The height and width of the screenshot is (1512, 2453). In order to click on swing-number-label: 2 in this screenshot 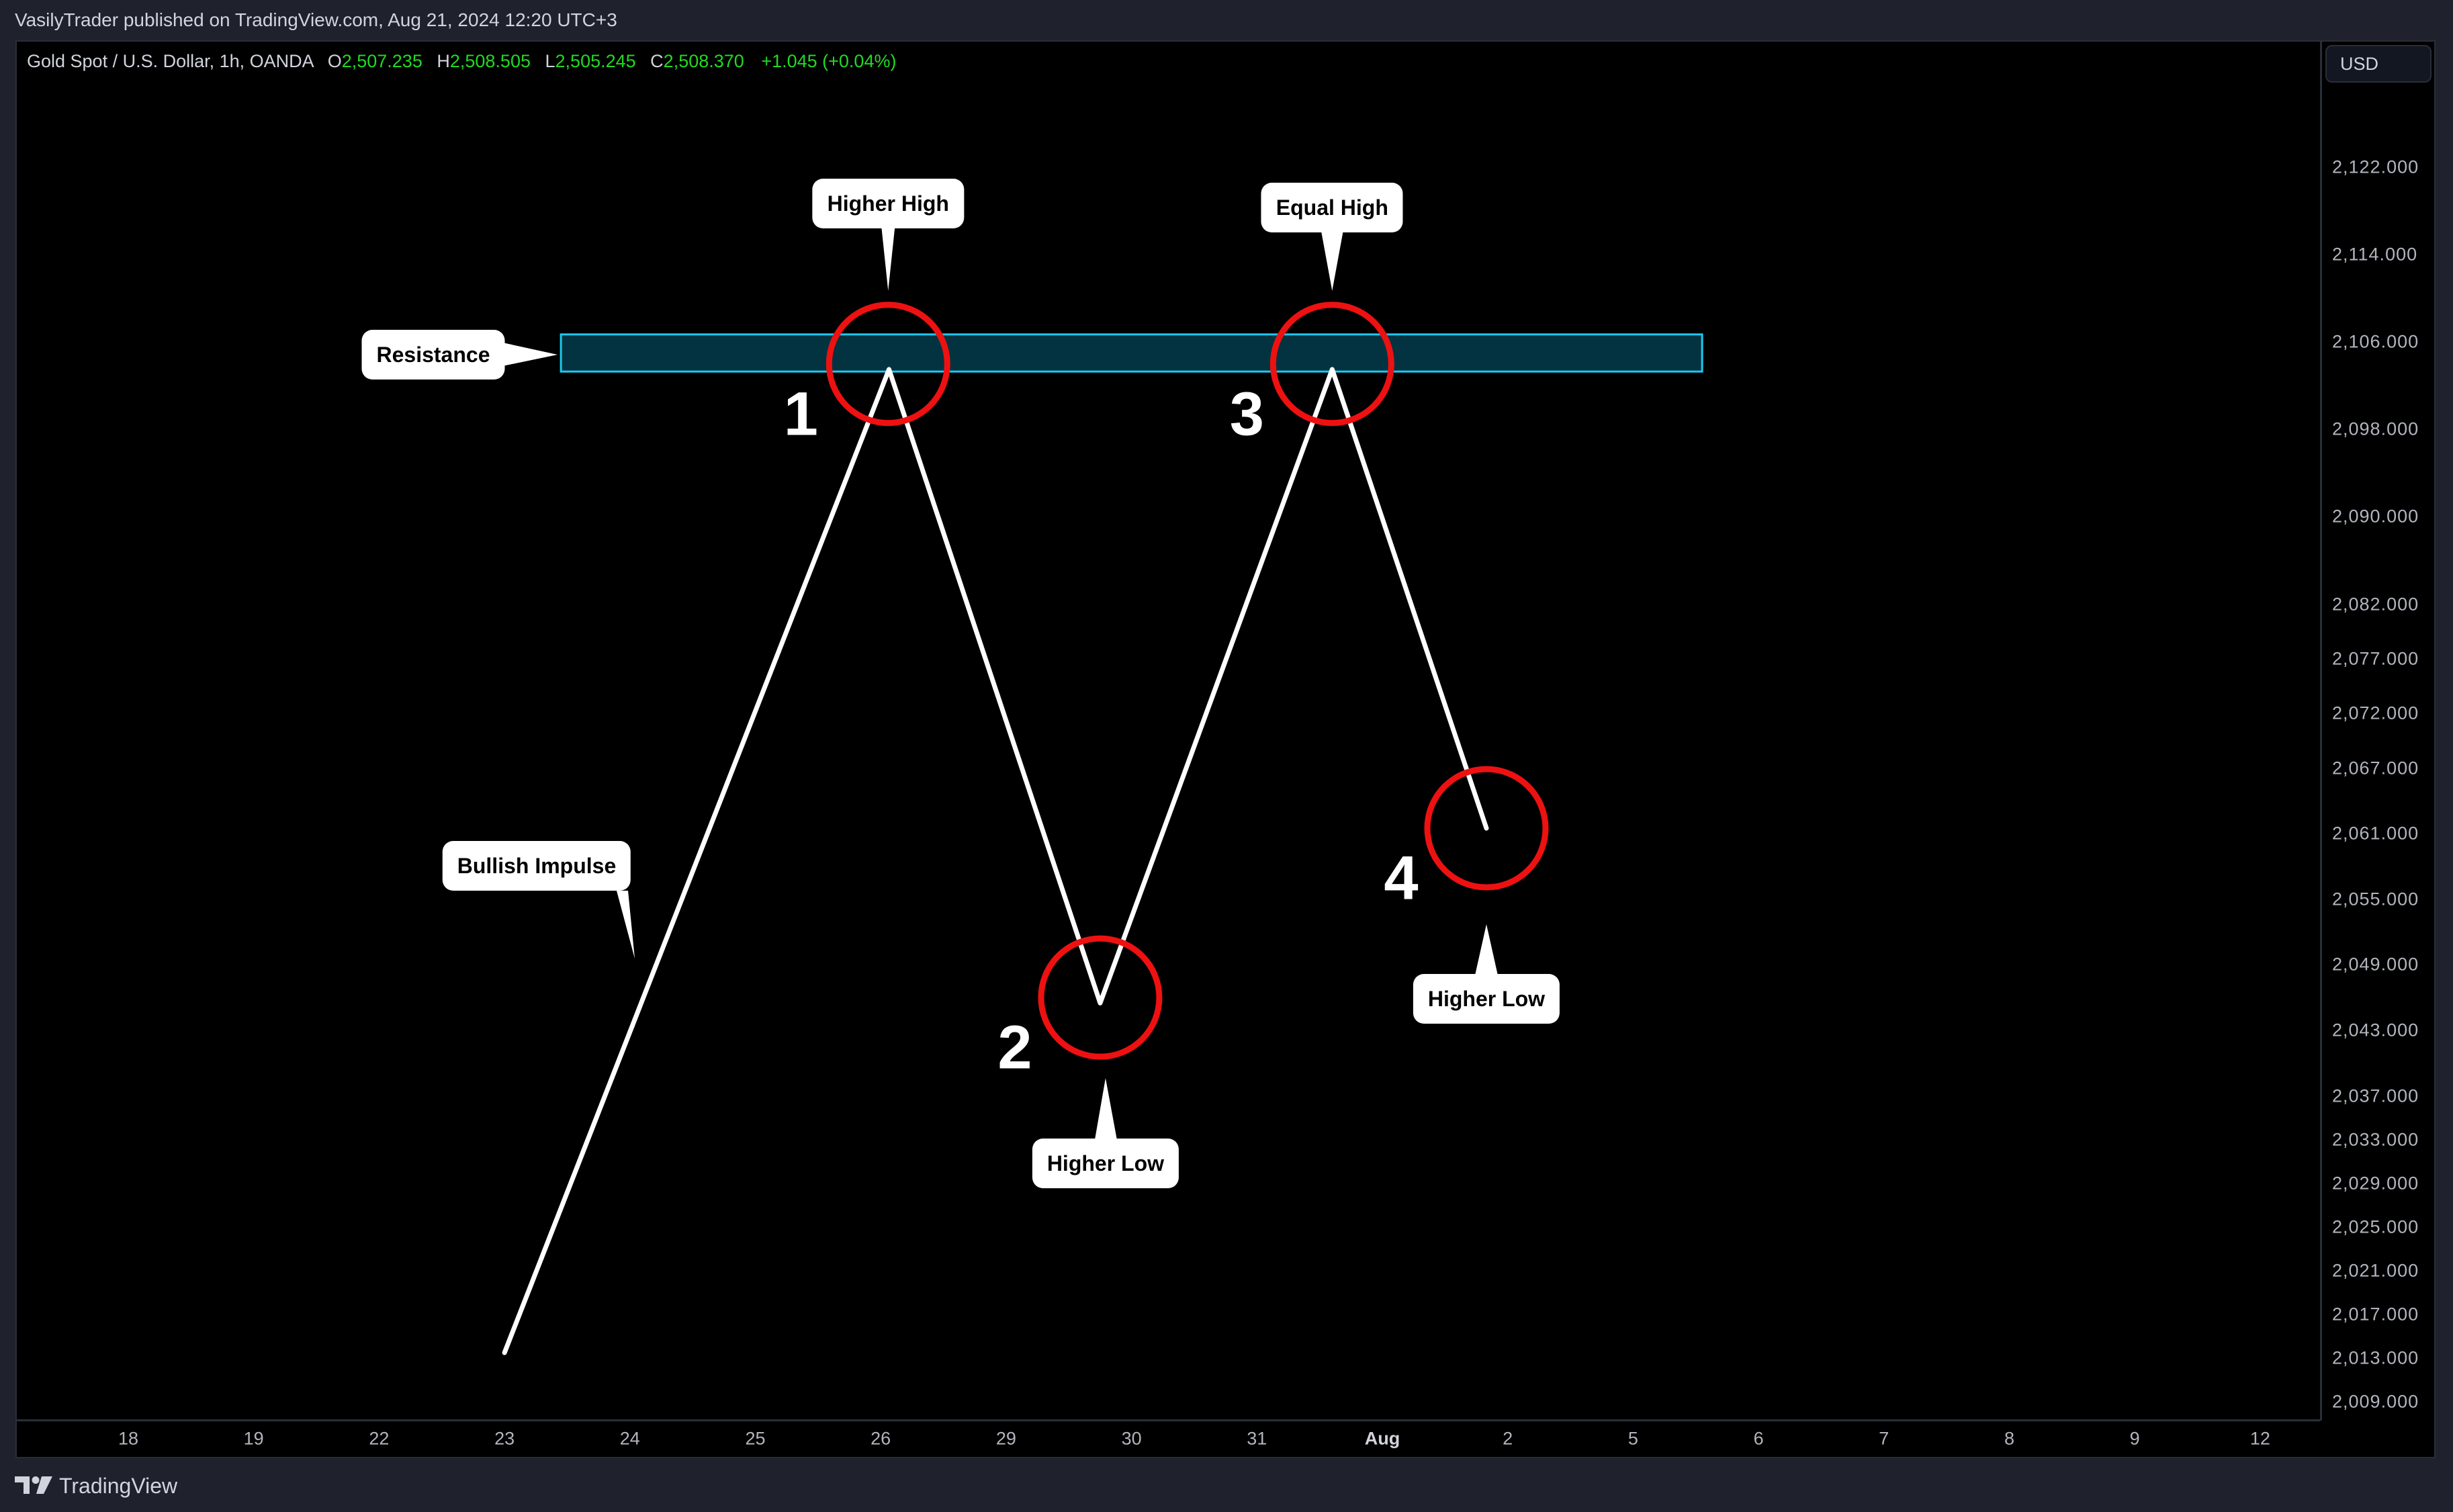, I will do `click(1014, 1047)`.